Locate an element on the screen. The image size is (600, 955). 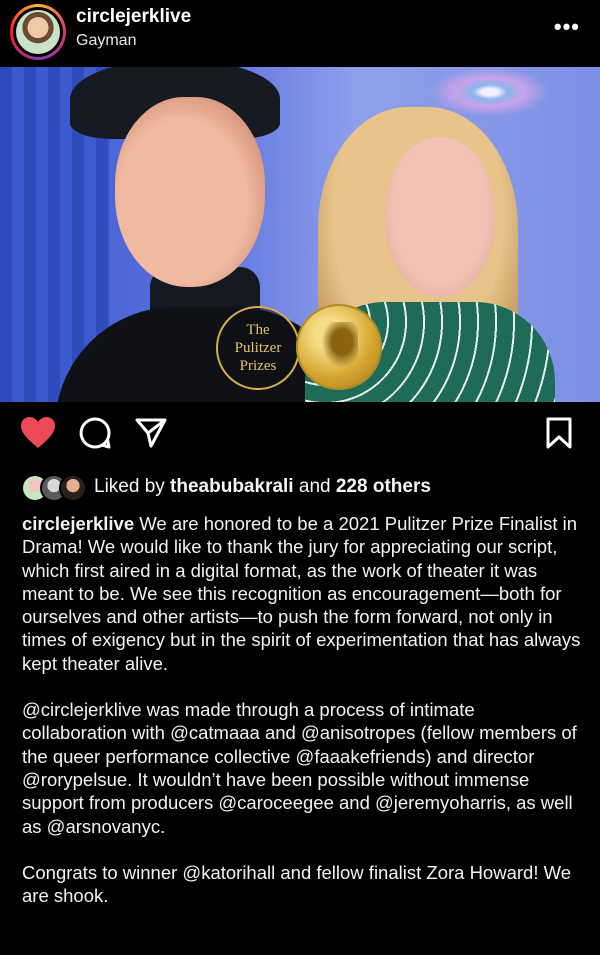
pulitzer-text-line3: Prizes is located at coordinates (258, 366).